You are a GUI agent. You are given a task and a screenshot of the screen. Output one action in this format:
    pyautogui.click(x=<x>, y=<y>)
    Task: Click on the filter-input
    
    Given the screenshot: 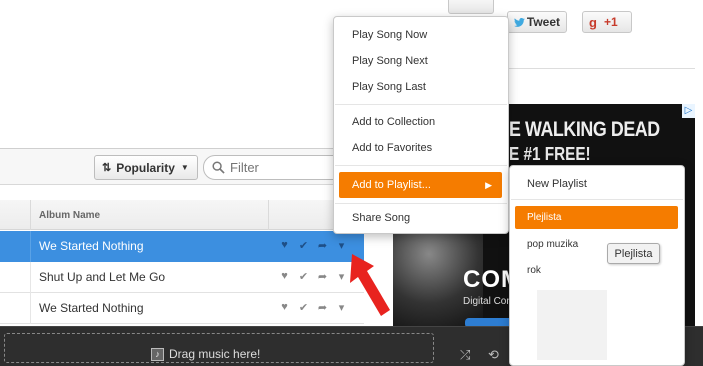 What is the action you would take?
    pyautogui.click(x=290, y=167)
    